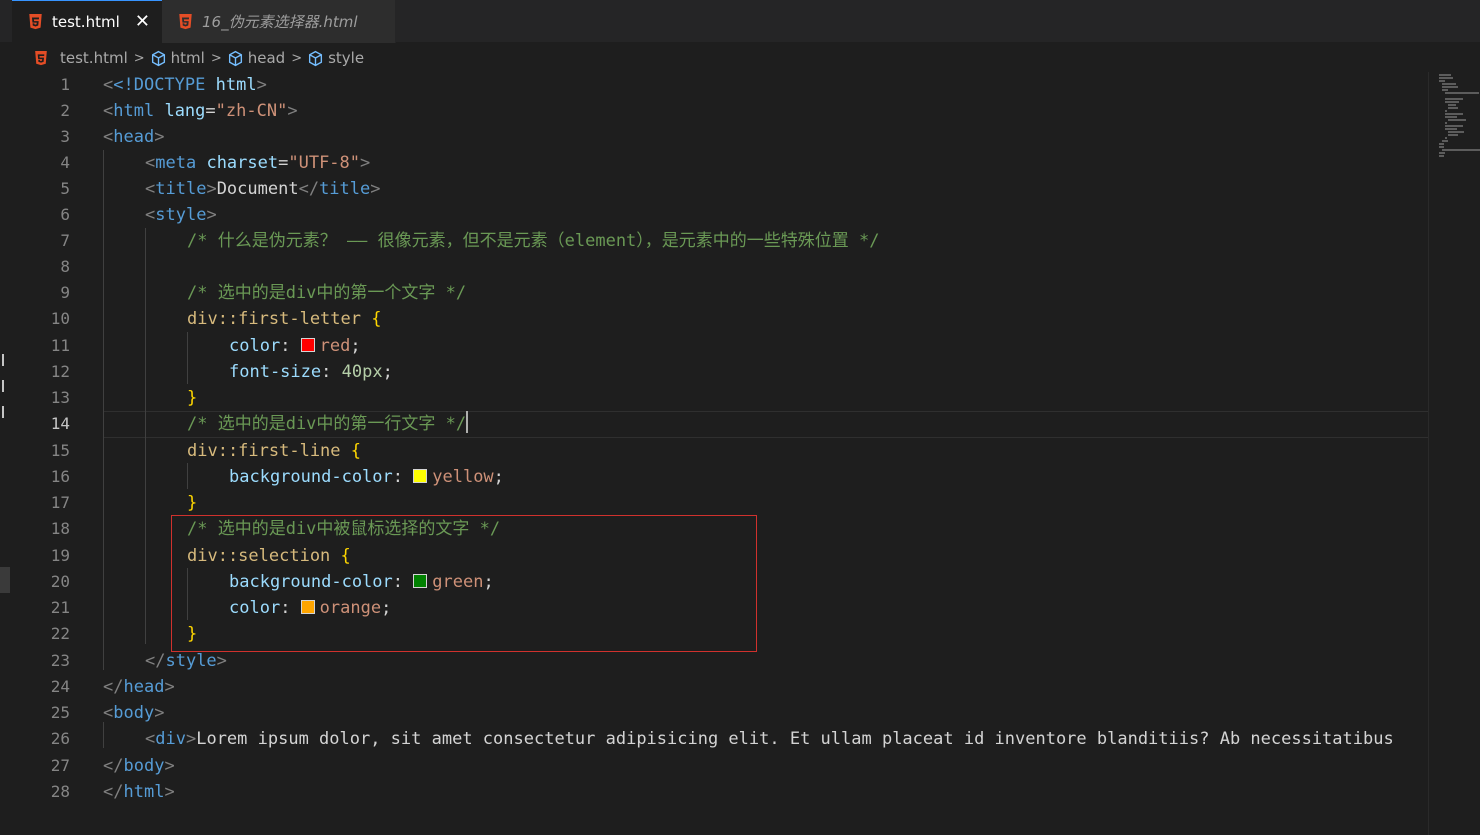 The image size is (1480, 835). I want to click on code-line: background-color: yellow;, so click(366, 477).